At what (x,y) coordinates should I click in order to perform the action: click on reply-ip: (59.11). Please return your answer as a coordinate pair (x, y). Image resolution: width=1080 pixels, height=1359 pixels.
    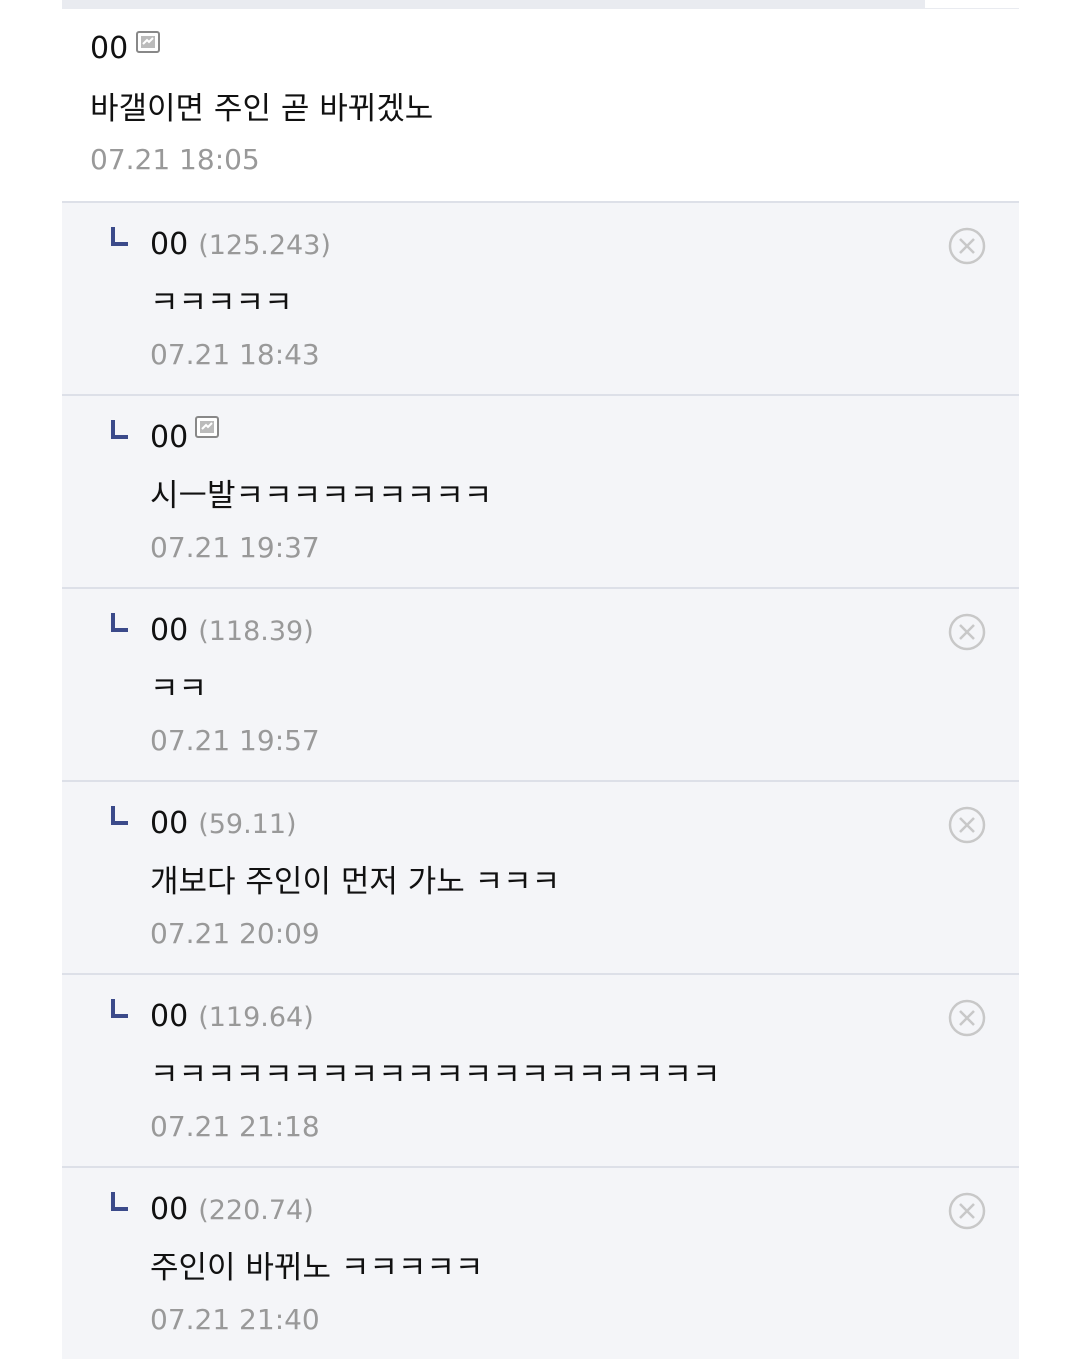
    Looking at the image, I should click on (247, 824).